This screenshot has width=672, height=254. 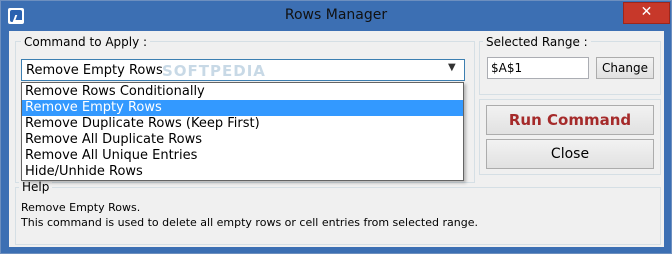 I want to click on dropdown-option: Hide/Unhide Rows, so click(x=242, y=172).